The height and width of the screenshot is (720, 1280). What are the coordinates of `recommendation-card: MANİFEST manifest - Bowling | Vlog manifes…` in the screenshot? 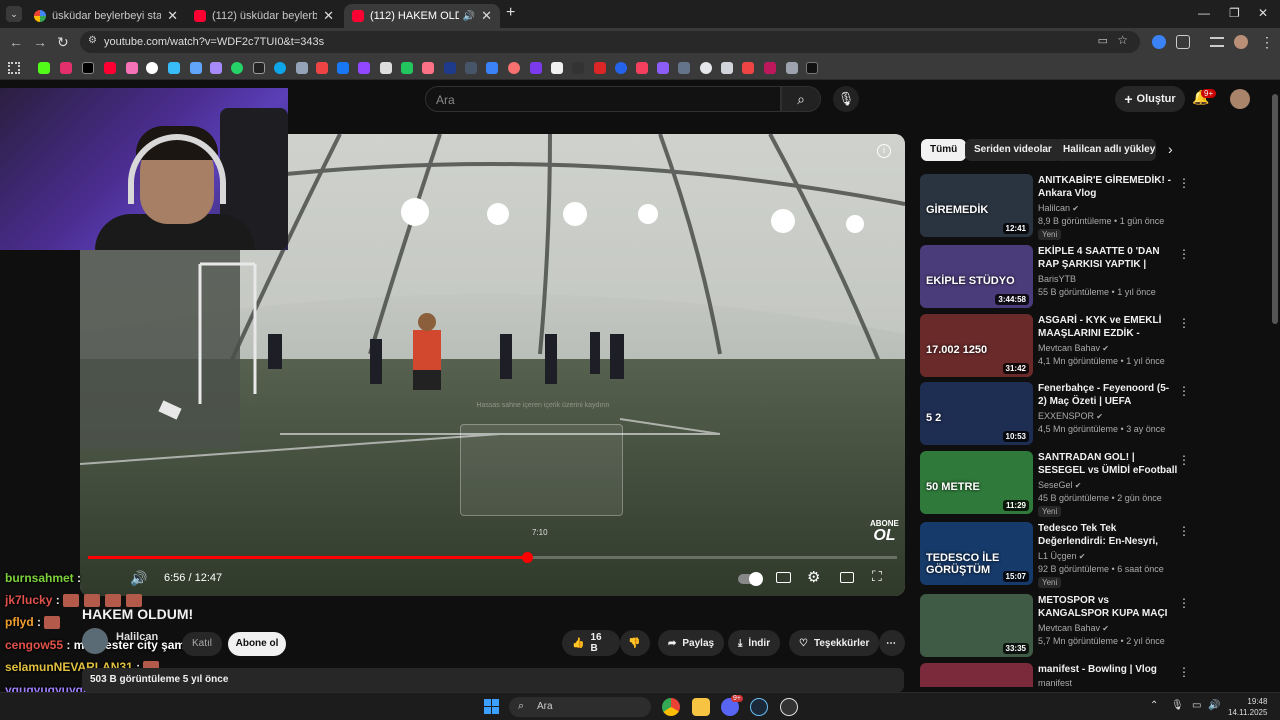 It's located at (1092, 675).